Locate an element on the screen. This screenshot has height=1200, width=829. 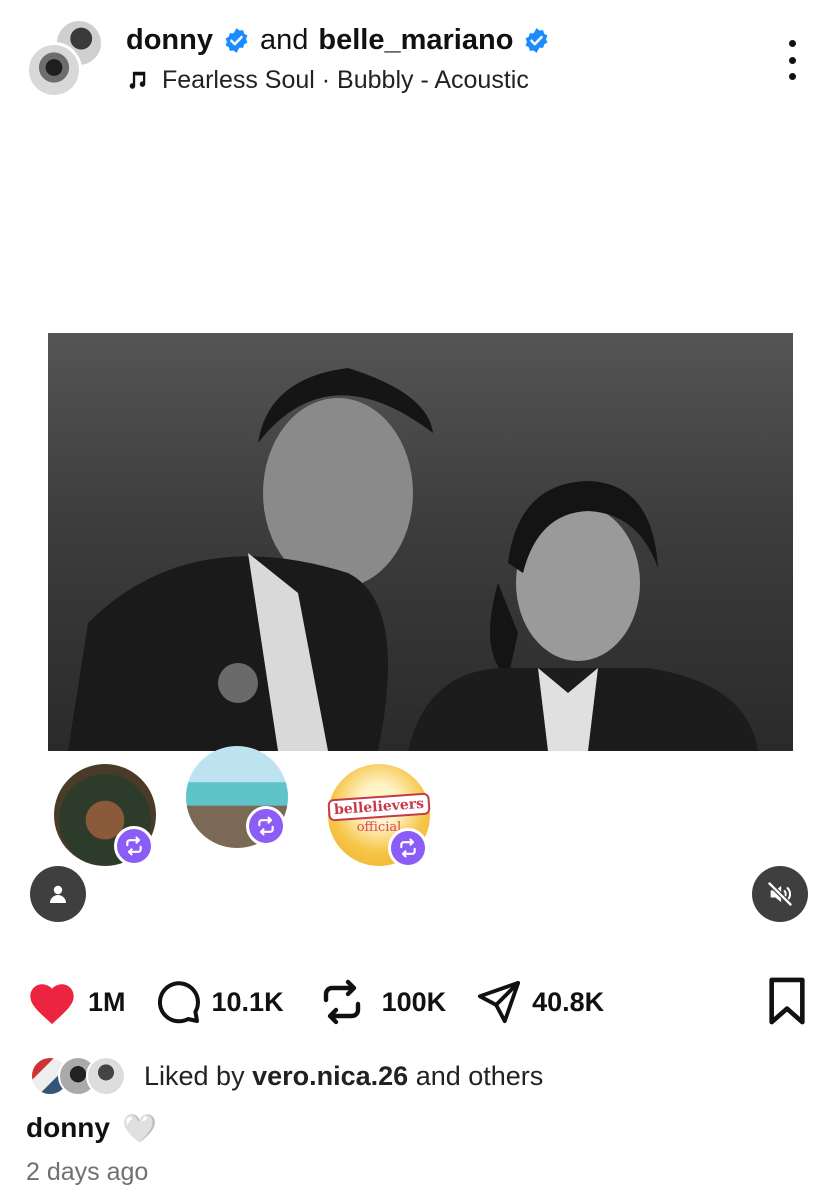
caption-emoji: 🤍 is located at coordinates (139, 1128).